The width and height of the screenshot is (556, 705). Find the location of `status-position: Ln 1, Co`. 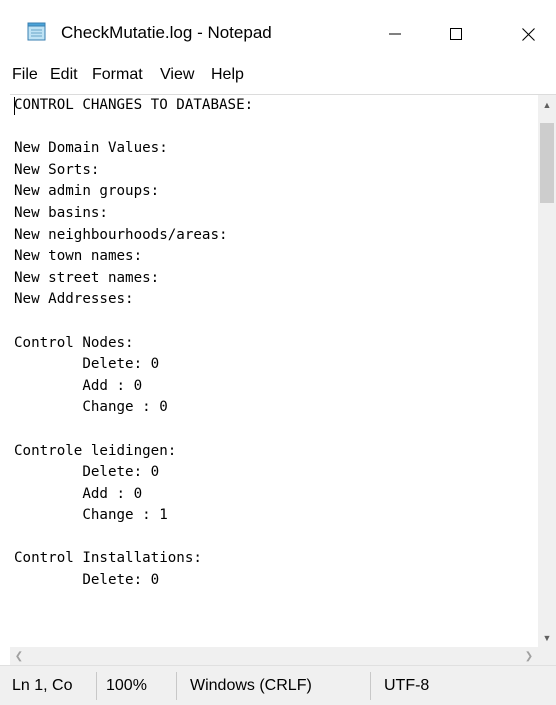

status-position: Ln 1, Co is located at coordinates (42, 685).